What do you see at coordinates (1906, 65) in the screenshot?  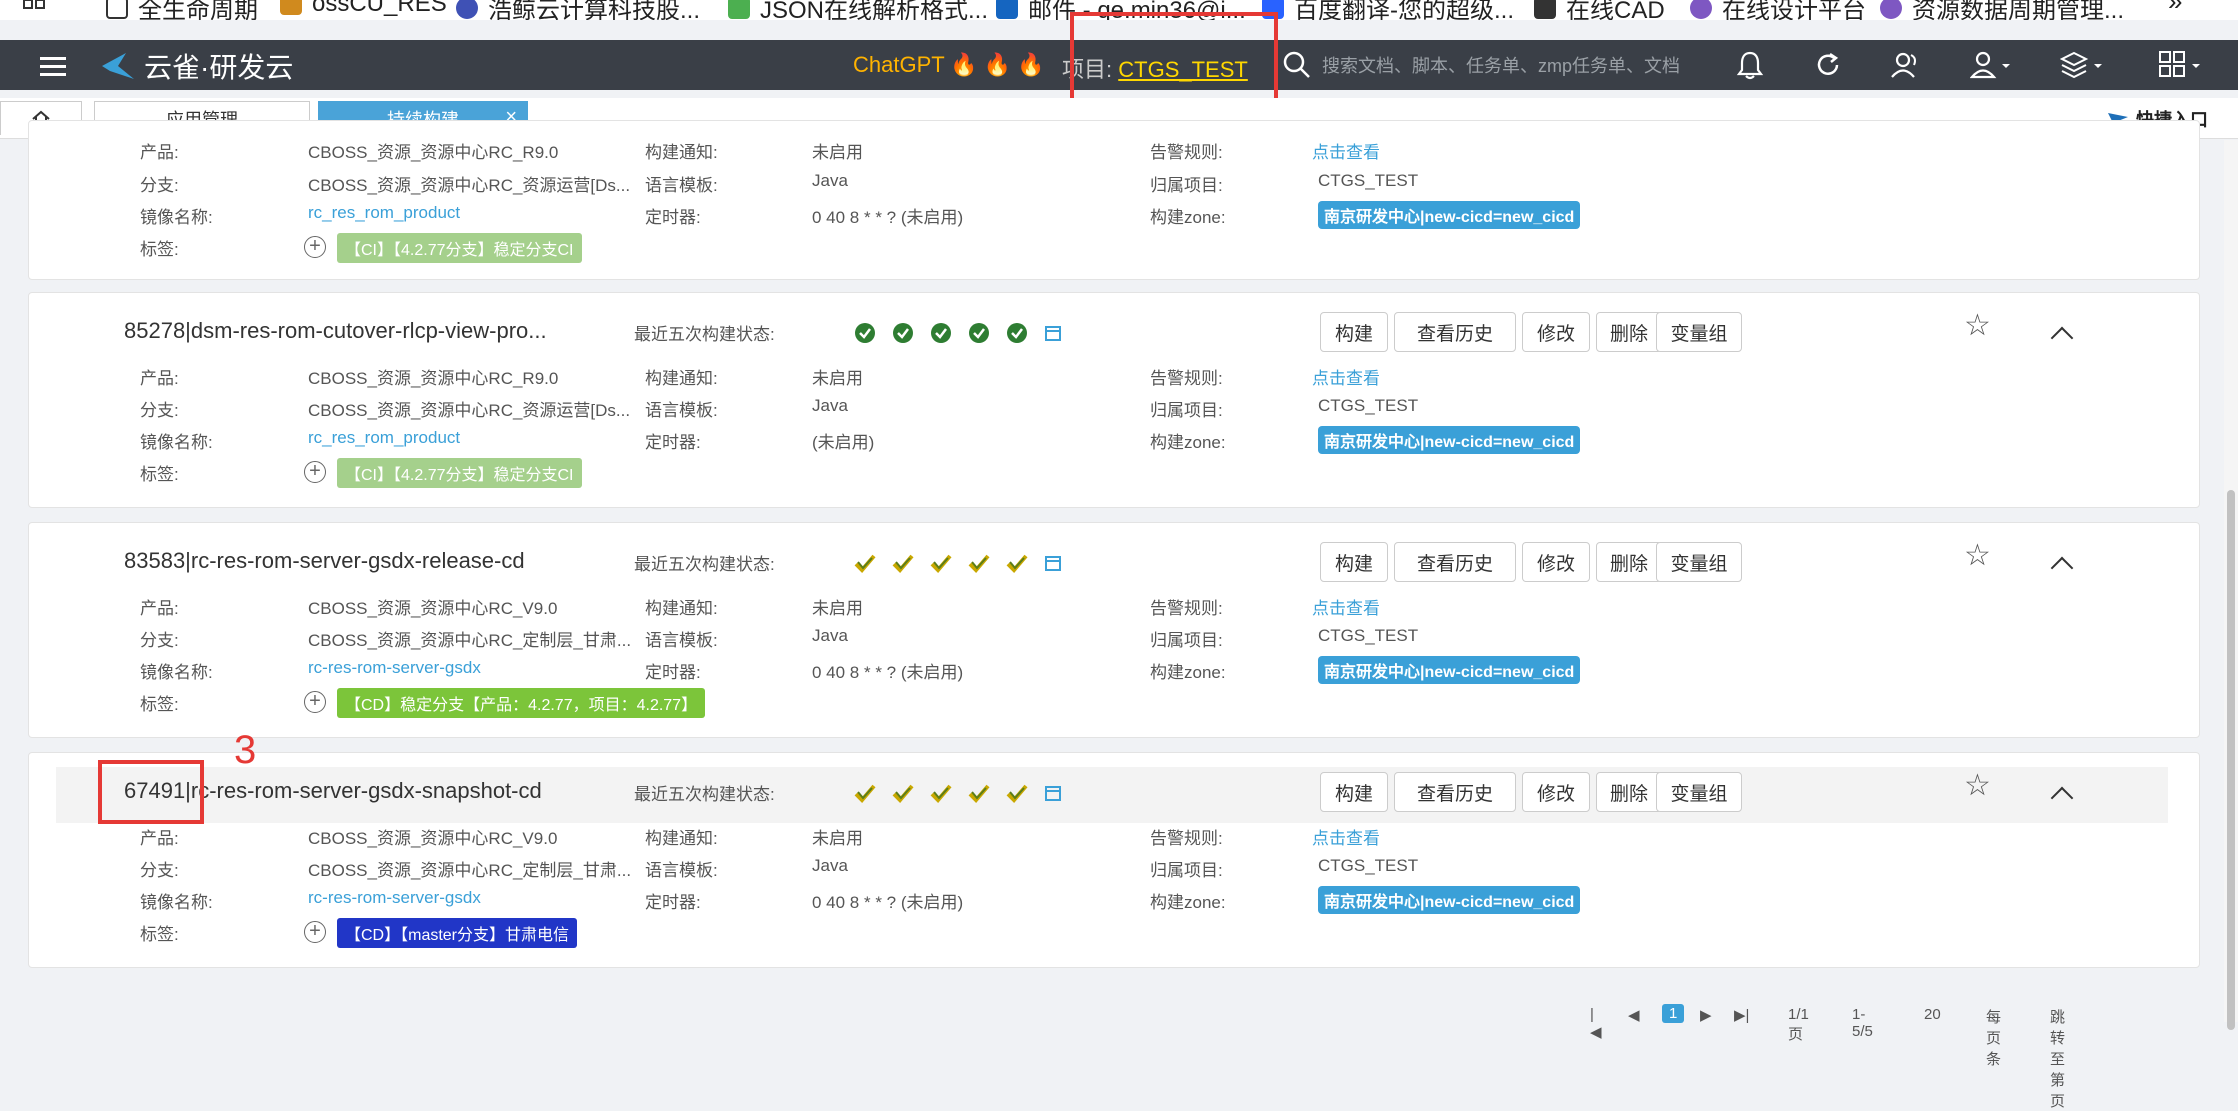 I see `users-icon` at bounding box center [1906, 65].